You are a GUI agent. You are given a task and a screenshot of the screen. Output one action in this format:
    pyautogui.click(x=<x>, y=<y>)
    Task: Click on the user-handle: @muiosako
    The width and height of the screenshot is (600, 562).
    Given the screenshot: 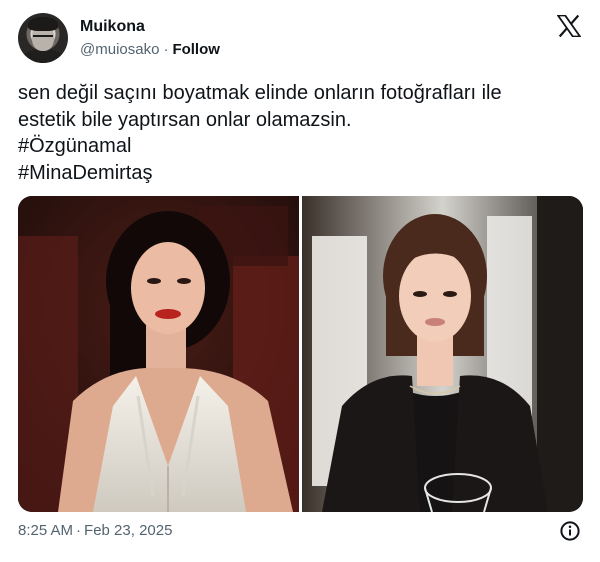 What is the action you would take?
    pyautogui.click(x=119, y=49)
    